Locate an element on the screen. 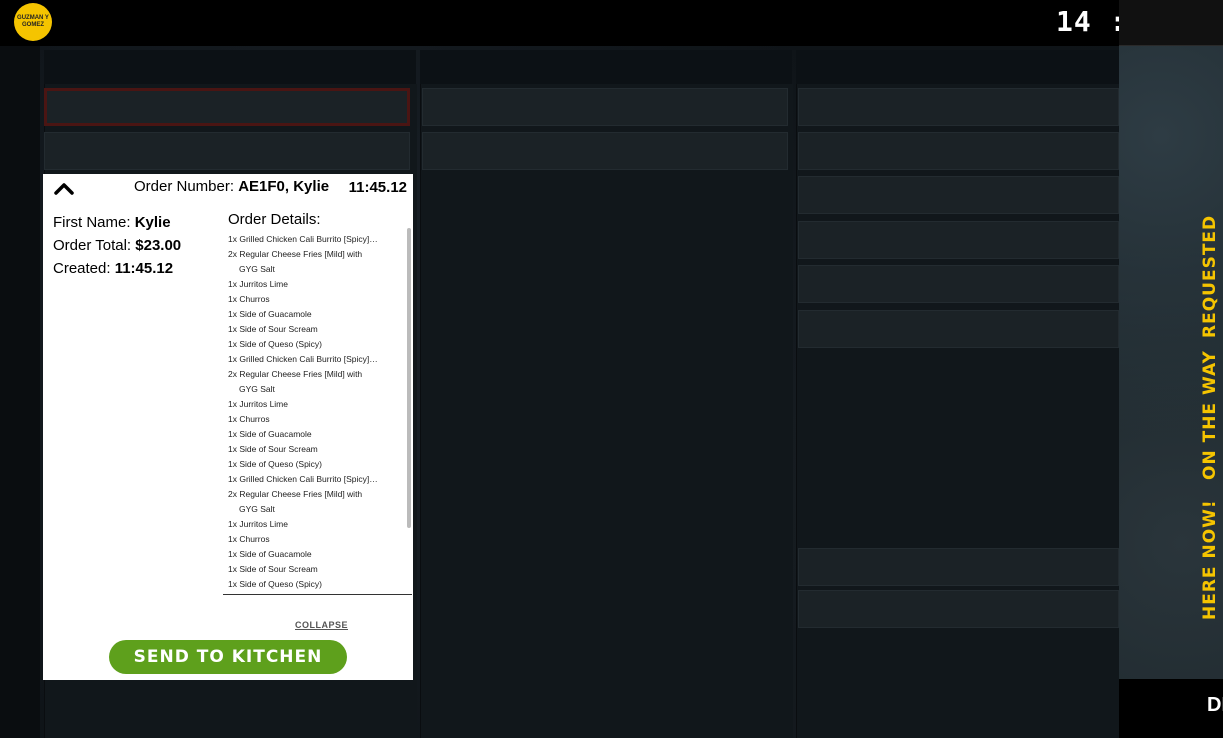  chevron-up-icon is located at coordinates (64, 188).